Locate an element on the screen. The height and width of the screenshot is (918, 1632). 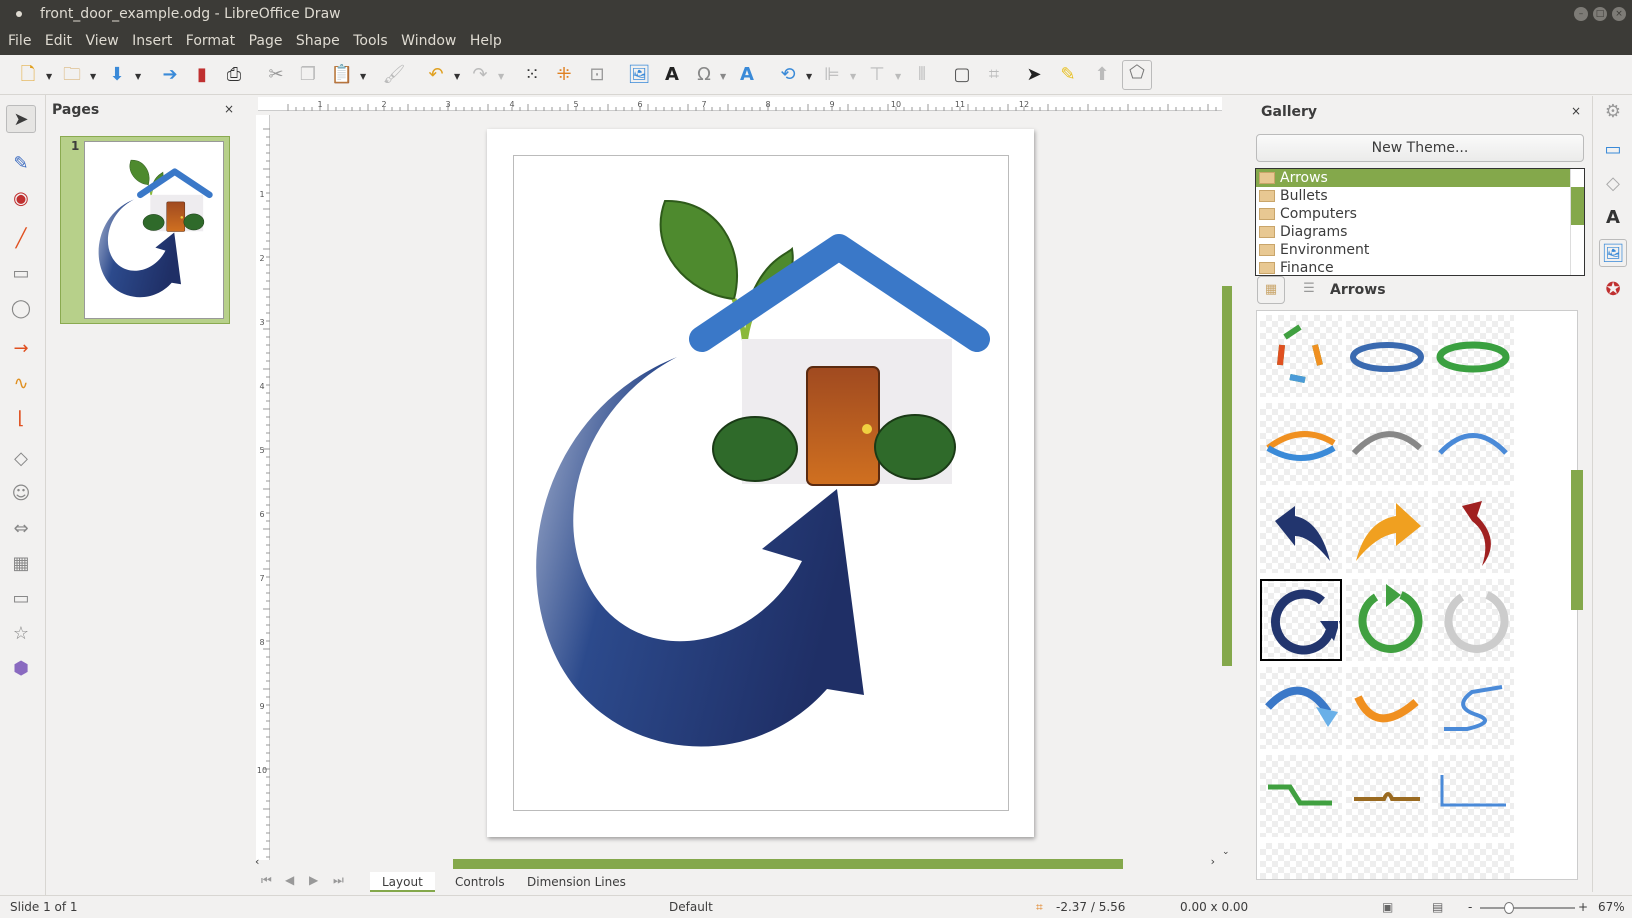
theme-item-environment: Environment is located at coordinates (1420, 250).